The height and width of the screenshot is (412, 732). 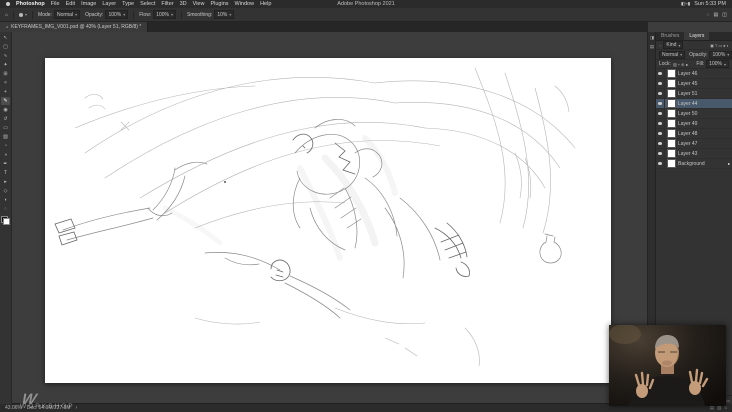 What do you see at coordinates (8, 4) in the screenshot?
I see `apple-menu-icon` at bounding box center [8, 4].